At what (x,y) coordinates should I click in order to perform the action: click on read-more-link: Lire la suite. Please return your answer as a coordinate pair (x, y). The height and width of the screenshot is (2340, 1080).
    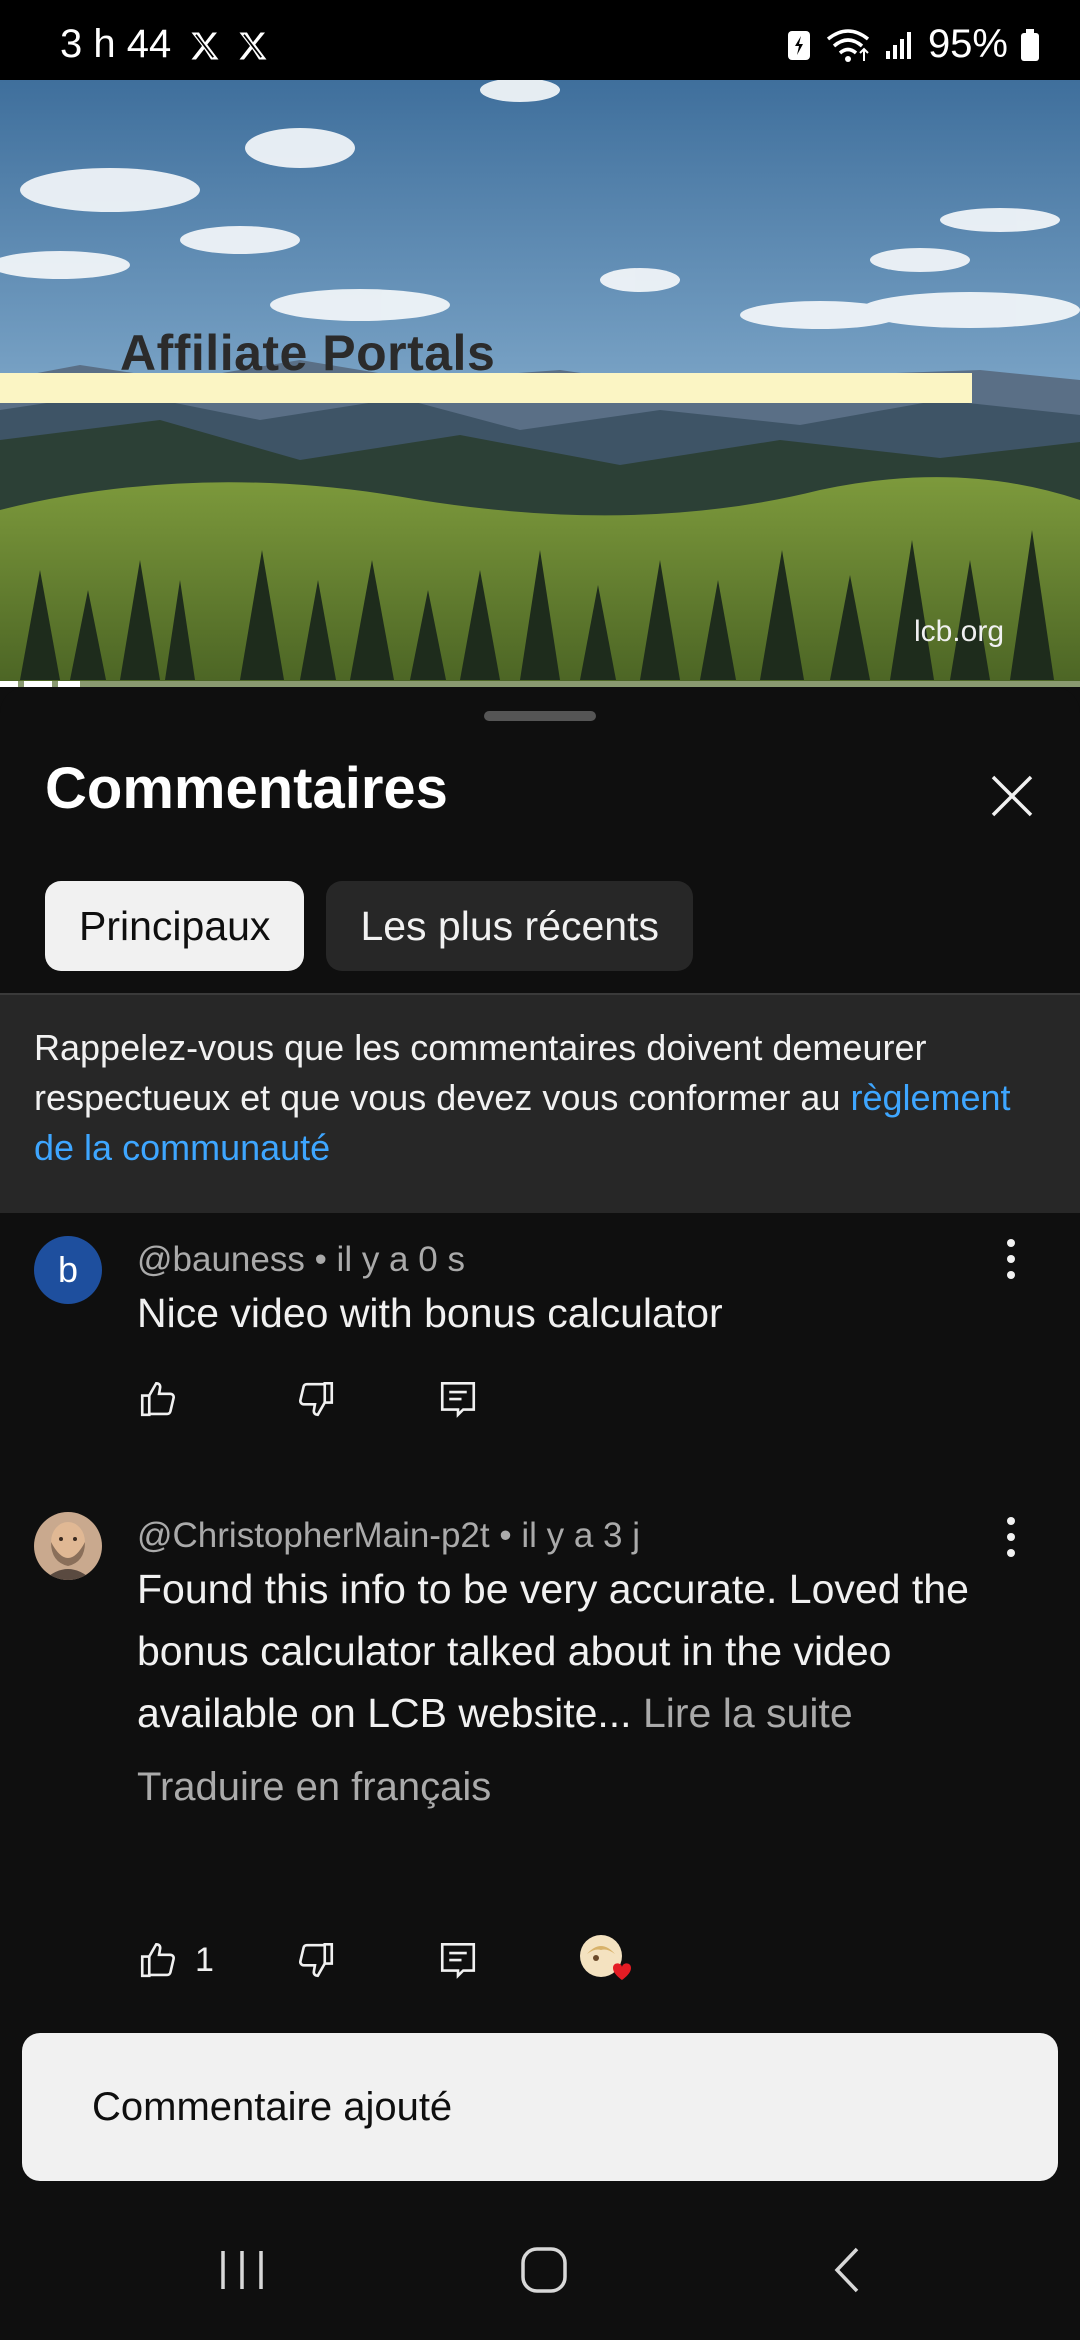
    Looking at the image, I should click on (742, 1713).